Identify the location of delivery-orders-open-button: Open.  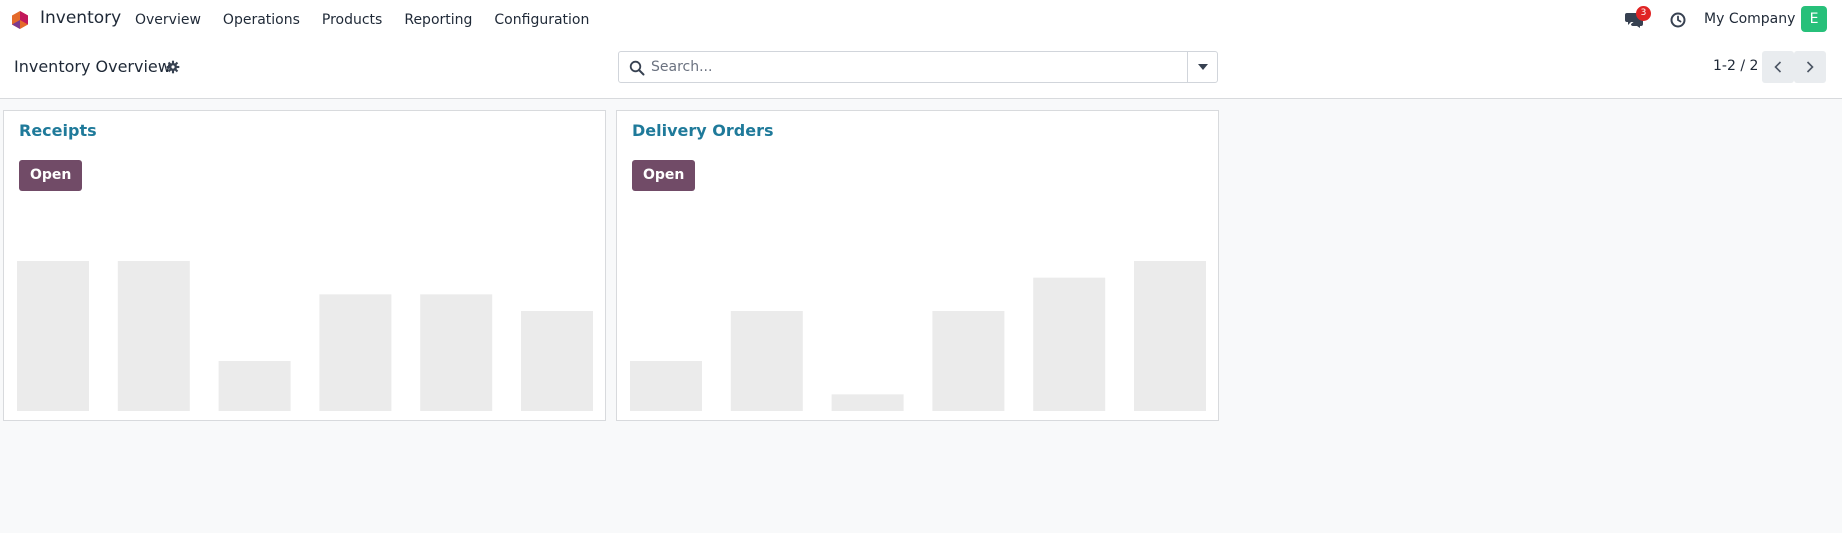
(664, 175).